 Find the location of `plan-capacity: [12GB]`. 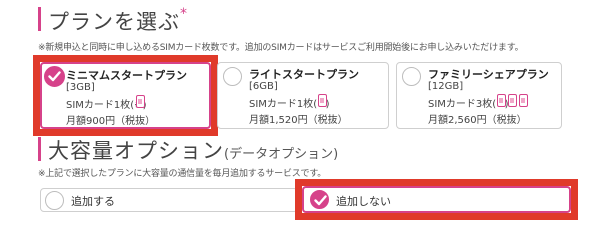

plan-capacity: [12GB] is located at coordinates (446, 86).